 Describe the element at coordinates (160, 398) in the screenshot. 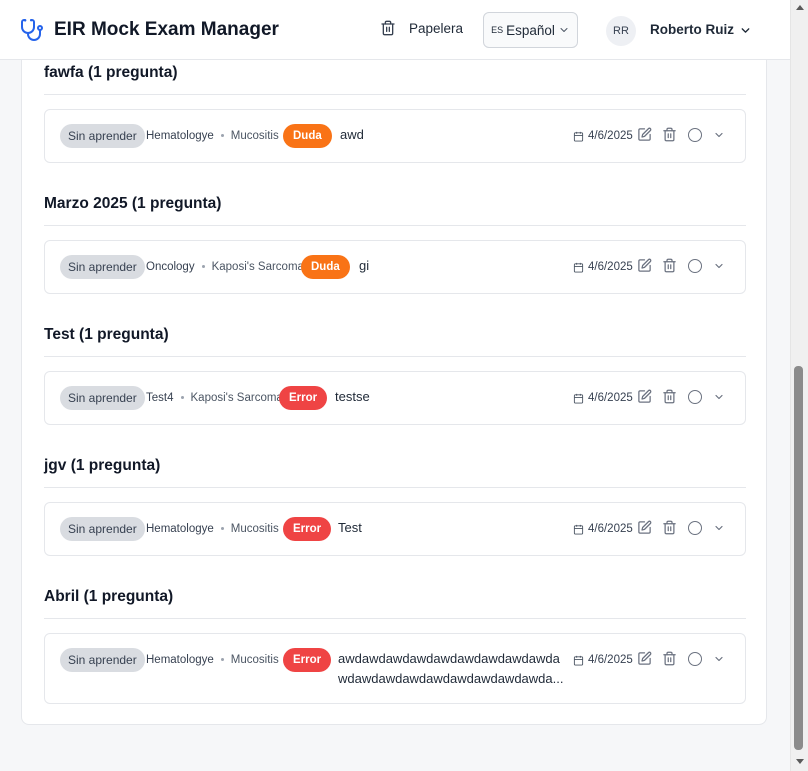

I see `subject-label: Test4` at that location.